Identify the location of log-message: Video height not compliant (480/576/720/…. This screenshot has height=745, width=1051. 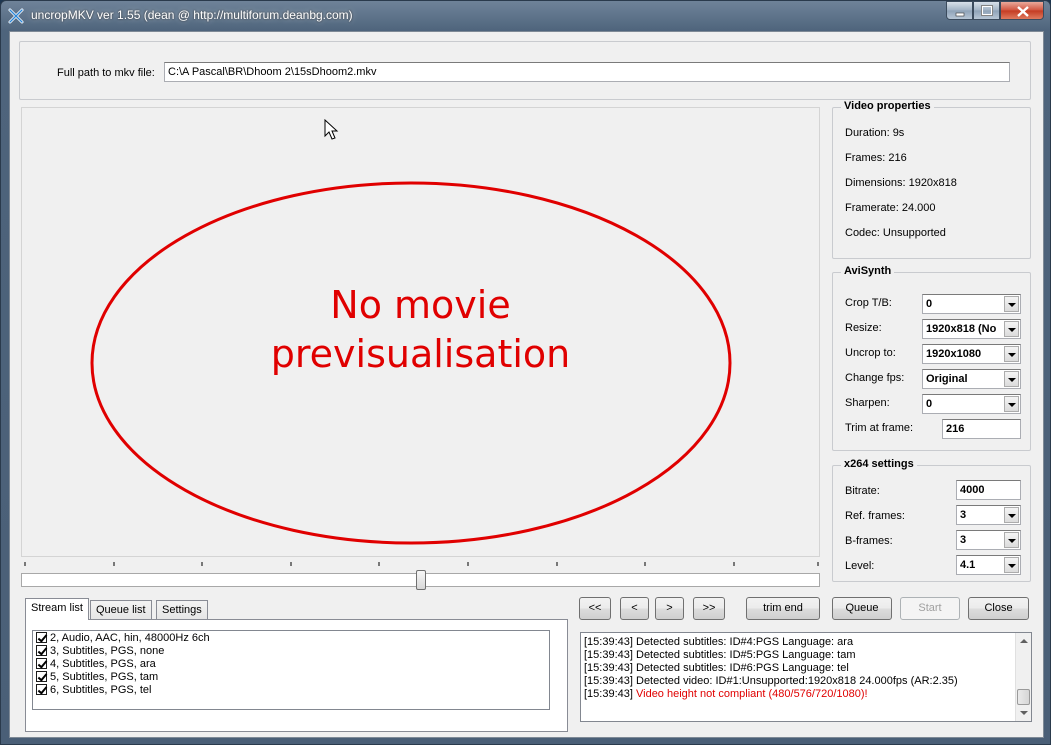
(750, 694).